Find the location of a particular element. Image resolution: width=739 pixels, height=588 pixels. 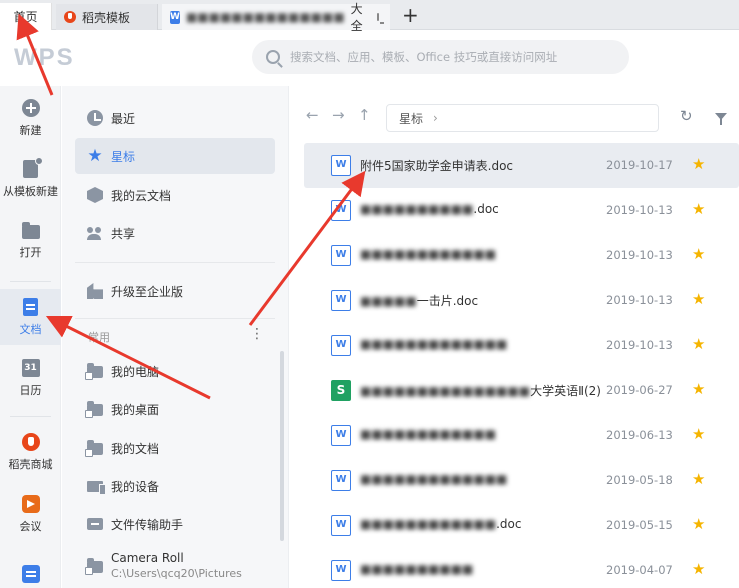

file-row: W ■■■■■■■■■■■■■ 2019-10-13 ★ is located at coordinates (521, 345).